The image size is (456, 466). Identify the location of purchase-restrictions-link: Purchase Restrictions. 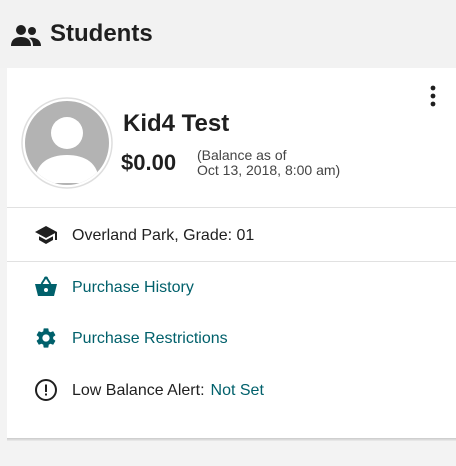
(150, 339).